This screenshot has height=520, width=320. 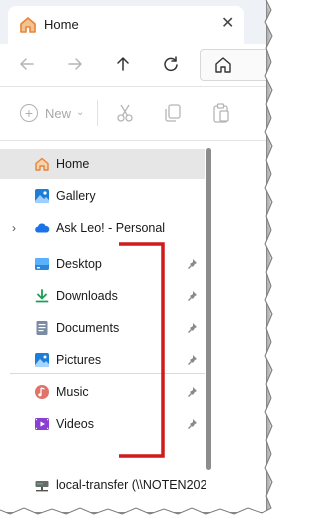 I want to click on back-arrow-icon, so click(x=27, y=64).